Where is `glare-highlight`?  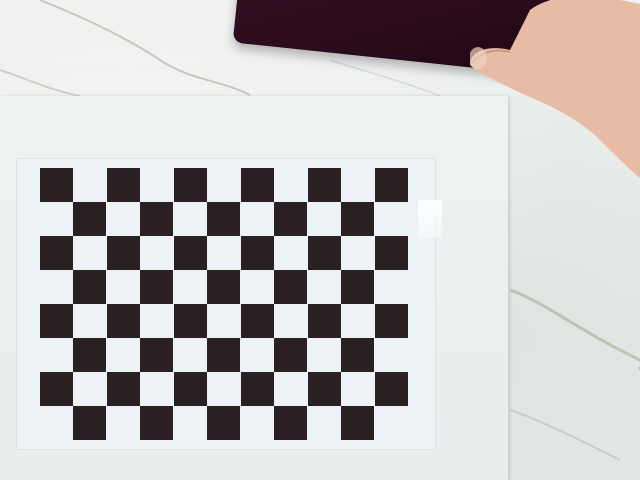 glare-highlight is located at coordinates (430, 219).